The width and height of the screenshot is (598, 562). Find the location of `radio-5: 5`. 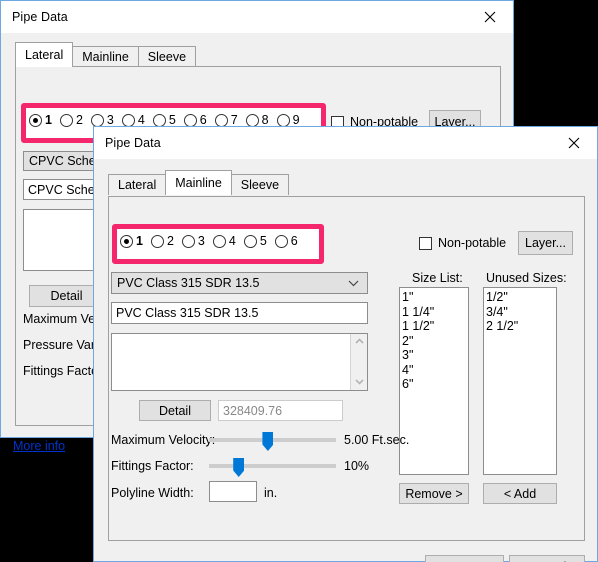

radio-5: 5 is located at coordinates (255, 241).